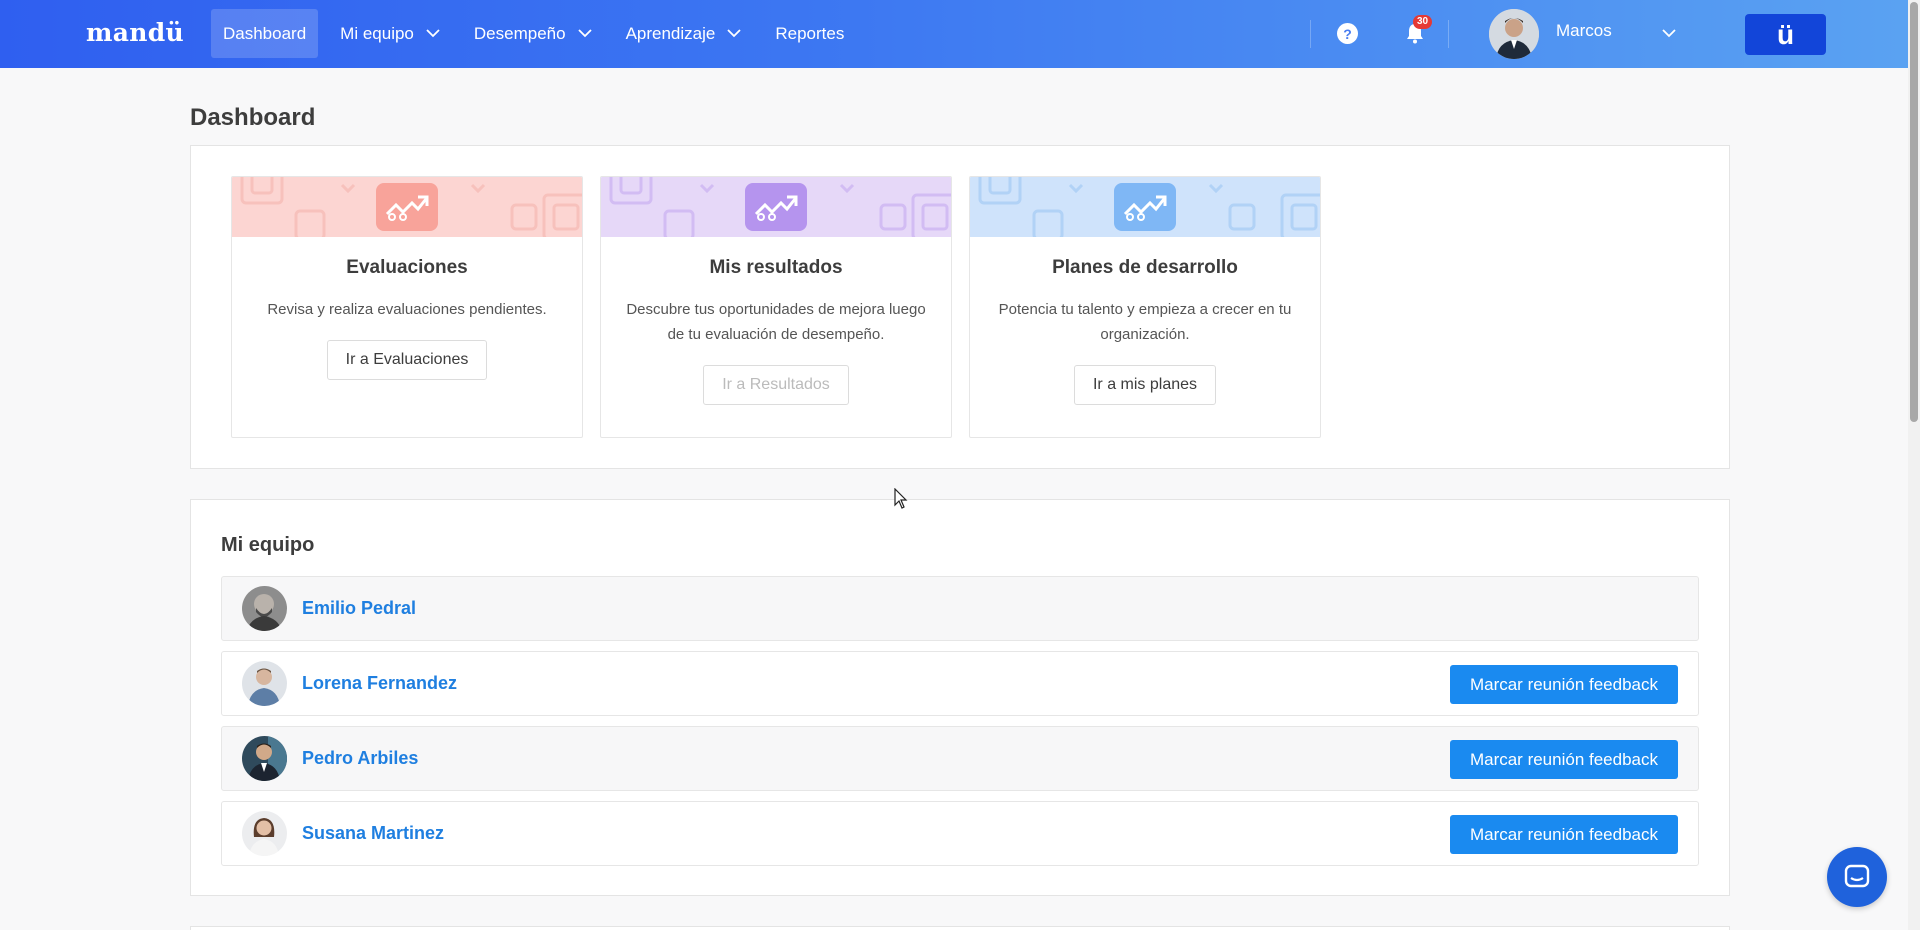 This screenshot has width=1920, height=930. Describe the element at coordinates (1914, 465) in the screenshot. I see `page-scrollbar` at that location.